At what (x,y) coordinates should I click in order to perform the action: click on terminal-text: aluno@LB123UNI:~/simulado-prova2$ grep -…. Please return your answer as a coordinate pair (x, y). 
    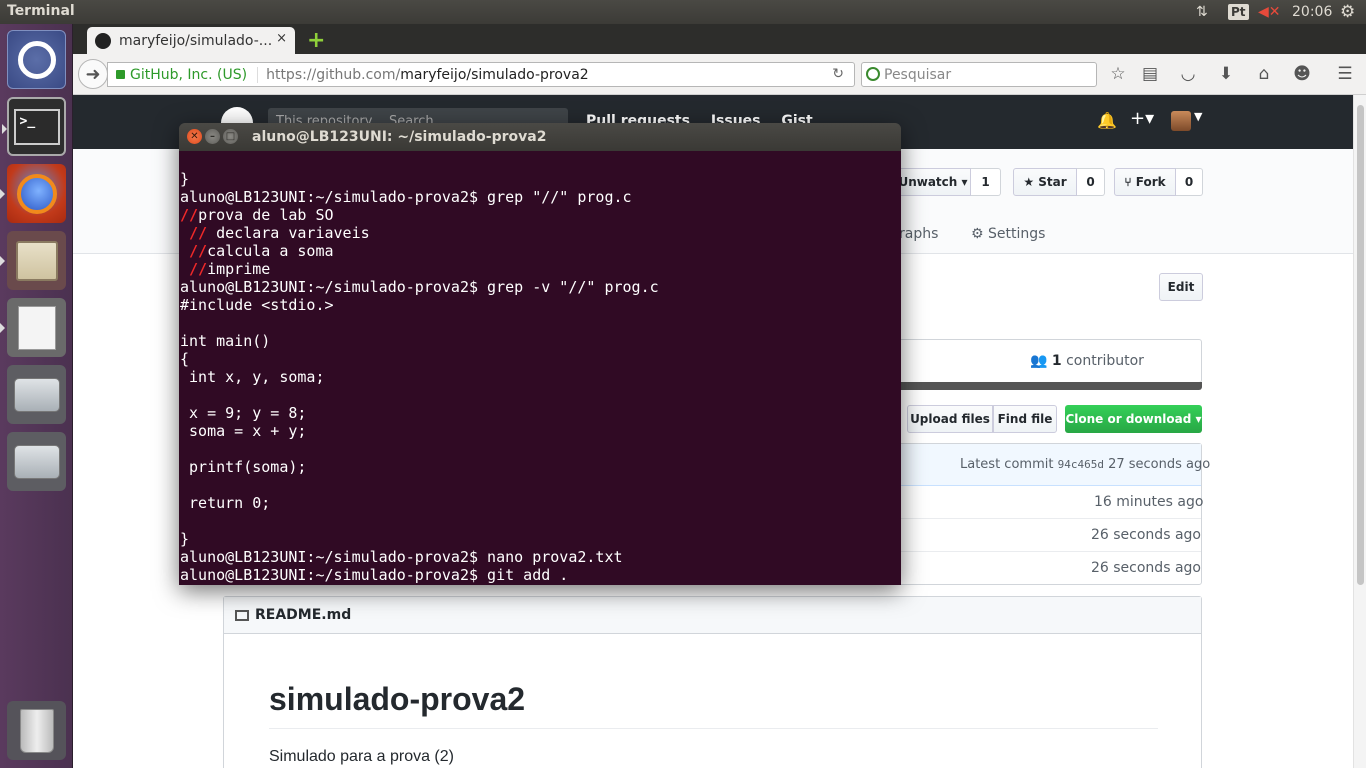
    Looking at the image, I should click on (419, 287).